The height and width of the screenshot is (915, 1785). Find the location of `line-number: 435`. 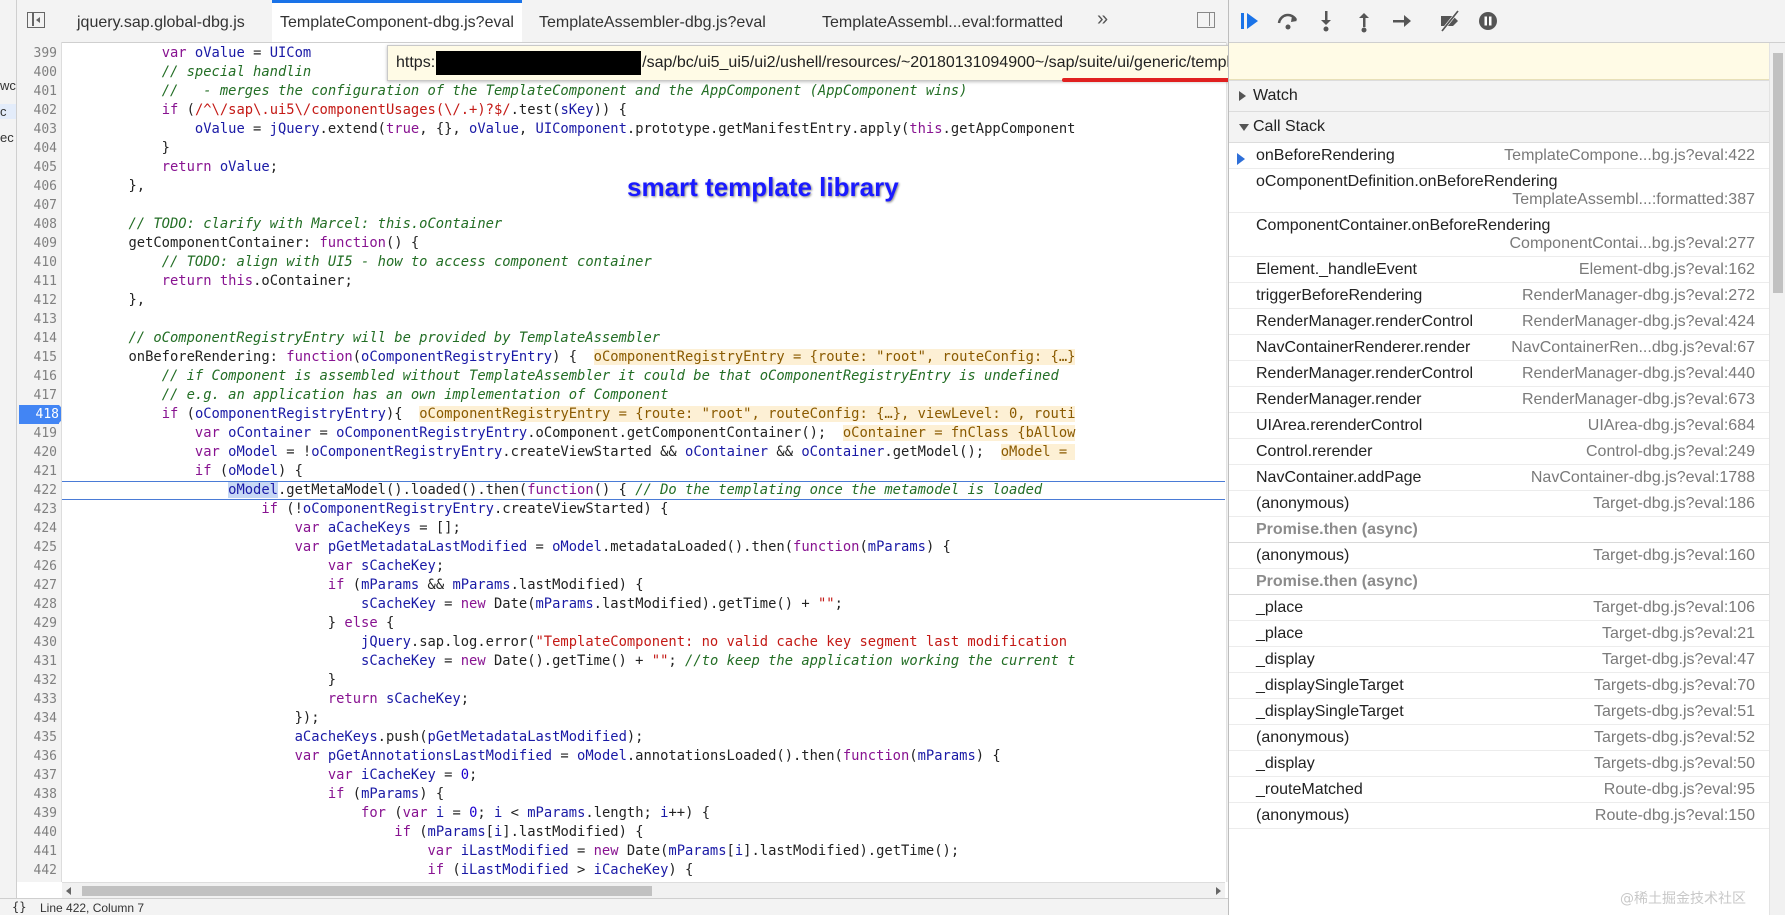

line-number: 435 is located at coordinates (37, 737).